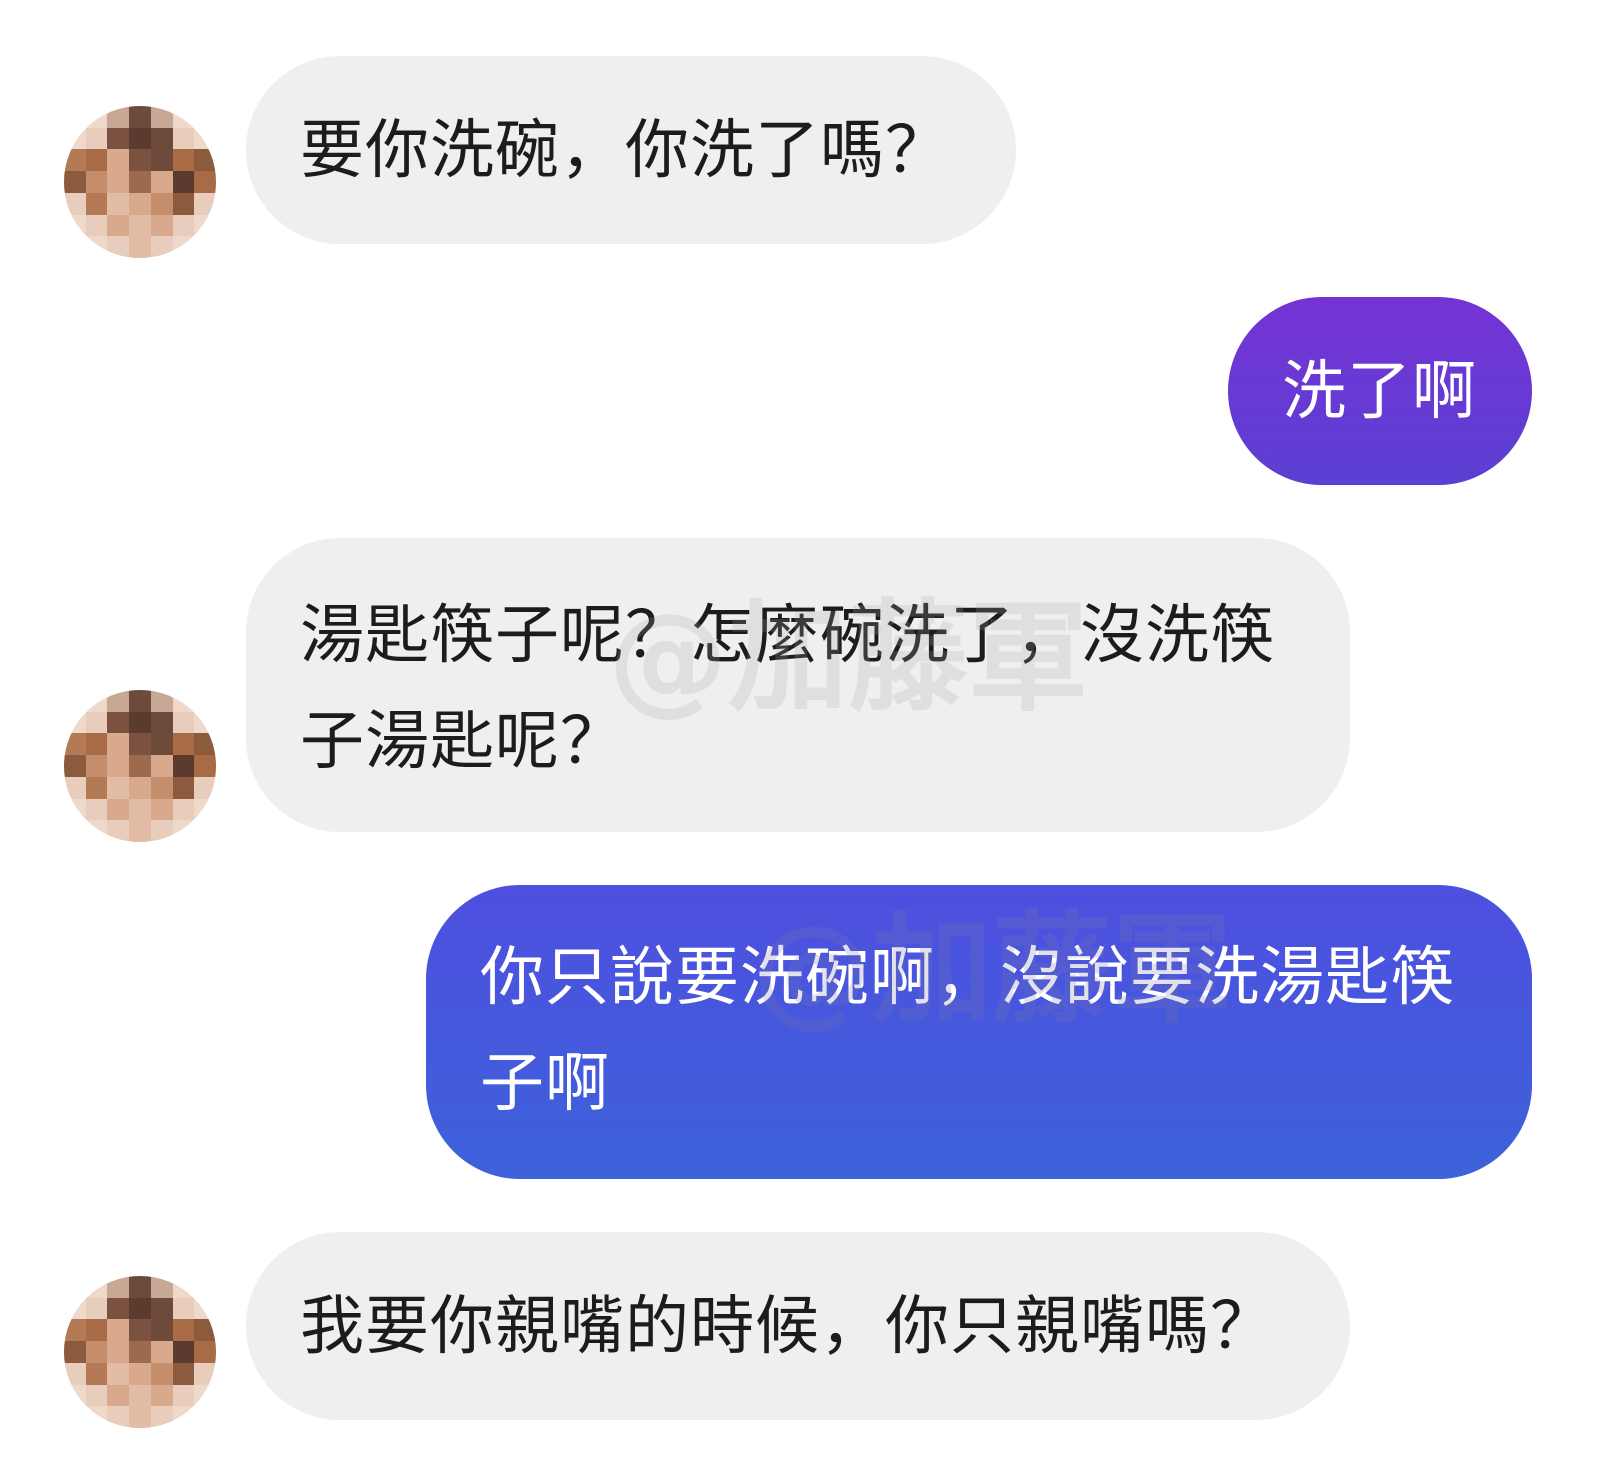  Describe the element at coordinates (967, 1031) in the screenshot. I see `message-text: 你只說要洗碗啊，沒說要洗湯匙筷子啊` at that location.